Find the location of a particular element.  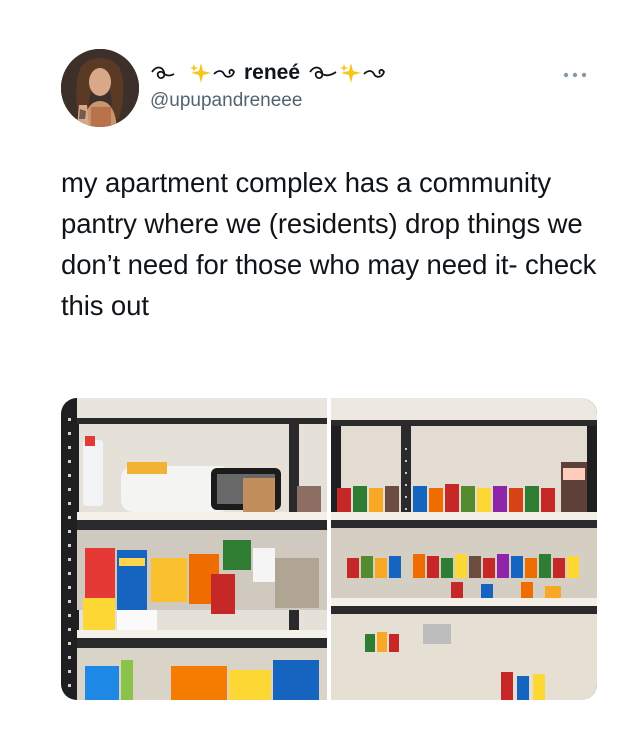

user-handle: @upupandreneee is located at coordinates (269, 101).